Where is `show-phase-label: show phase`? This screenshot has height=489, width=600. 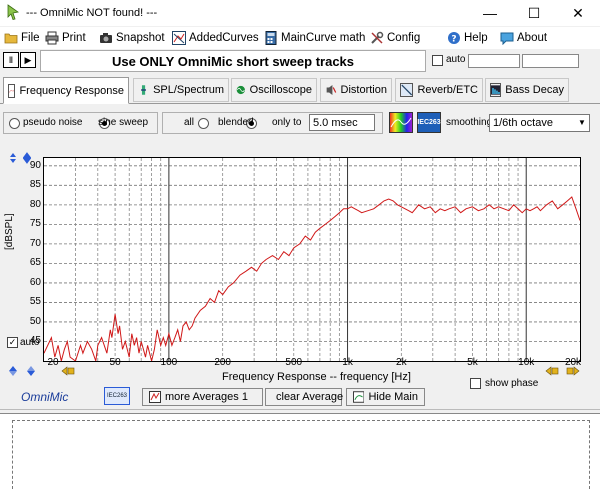
show-phase-label: show phase is located at coordinates (512, 383).